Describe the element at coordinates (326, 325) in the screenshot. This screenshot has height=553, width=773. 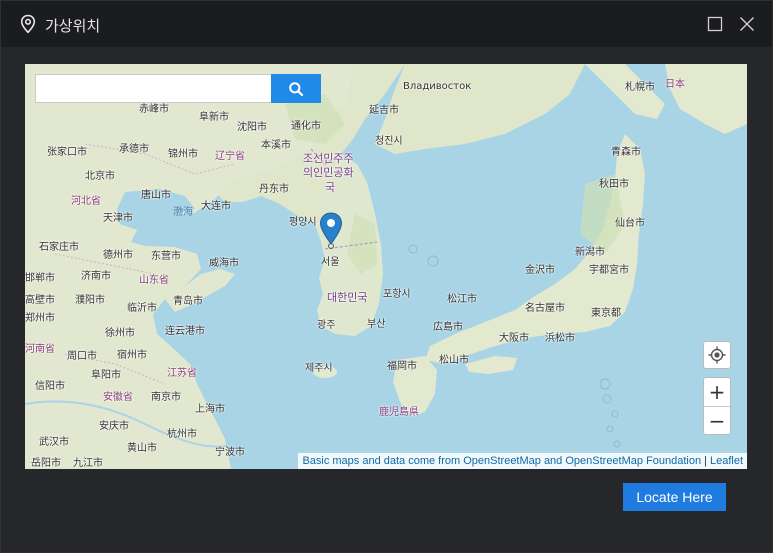
I see `map-label: 광주` at that location.